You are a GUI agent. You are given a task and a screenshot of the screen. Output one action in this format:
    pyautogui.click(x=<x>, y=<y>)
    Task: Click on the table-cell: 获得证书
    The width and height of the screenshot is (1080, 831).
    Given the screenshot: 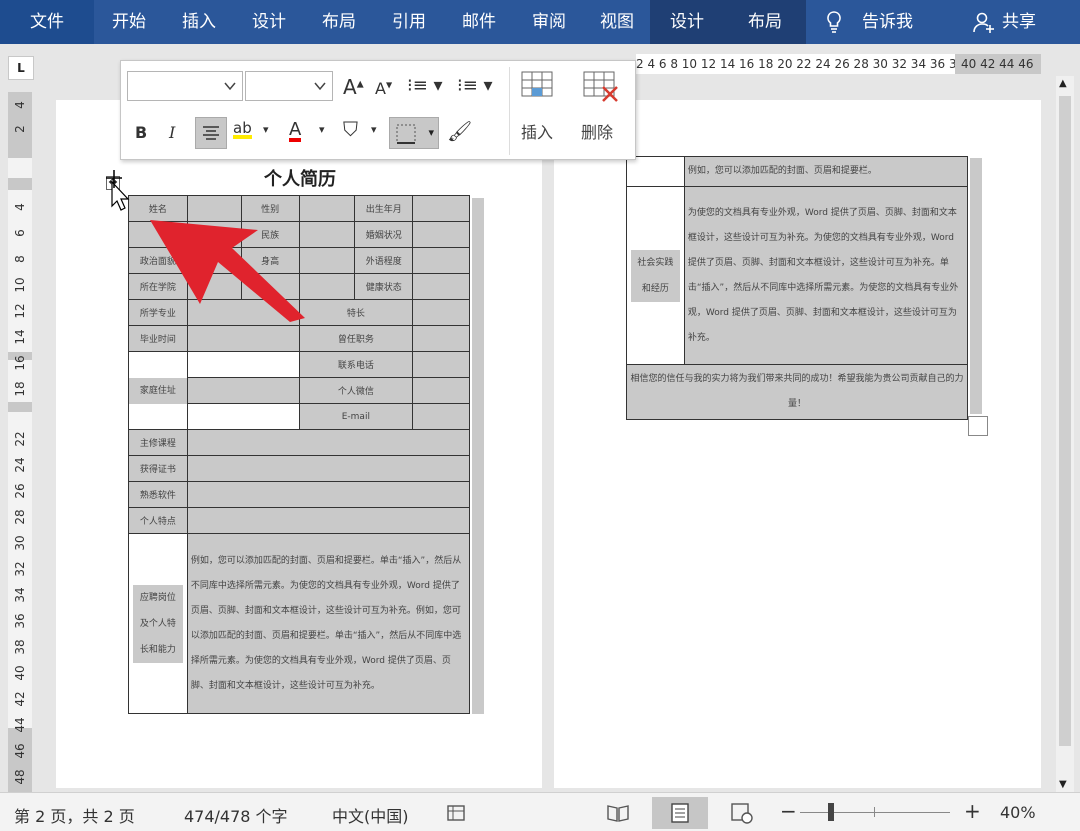 What is the action you would take?
    pyautogui.click(x=158, y=468)
    